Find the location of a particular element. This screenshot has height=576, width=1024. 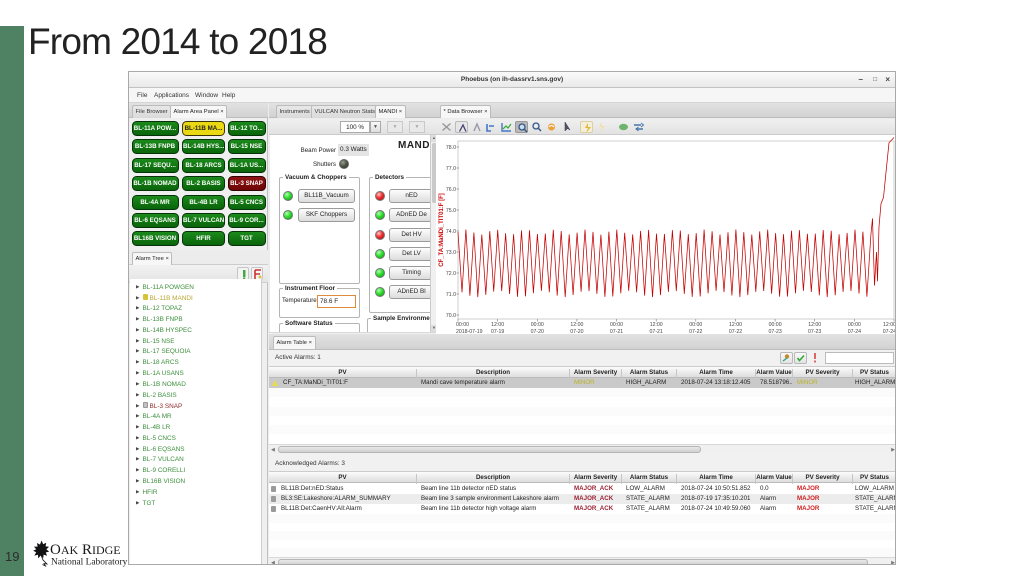

svg-text: 71.0 is located at coordinates (451, 295).